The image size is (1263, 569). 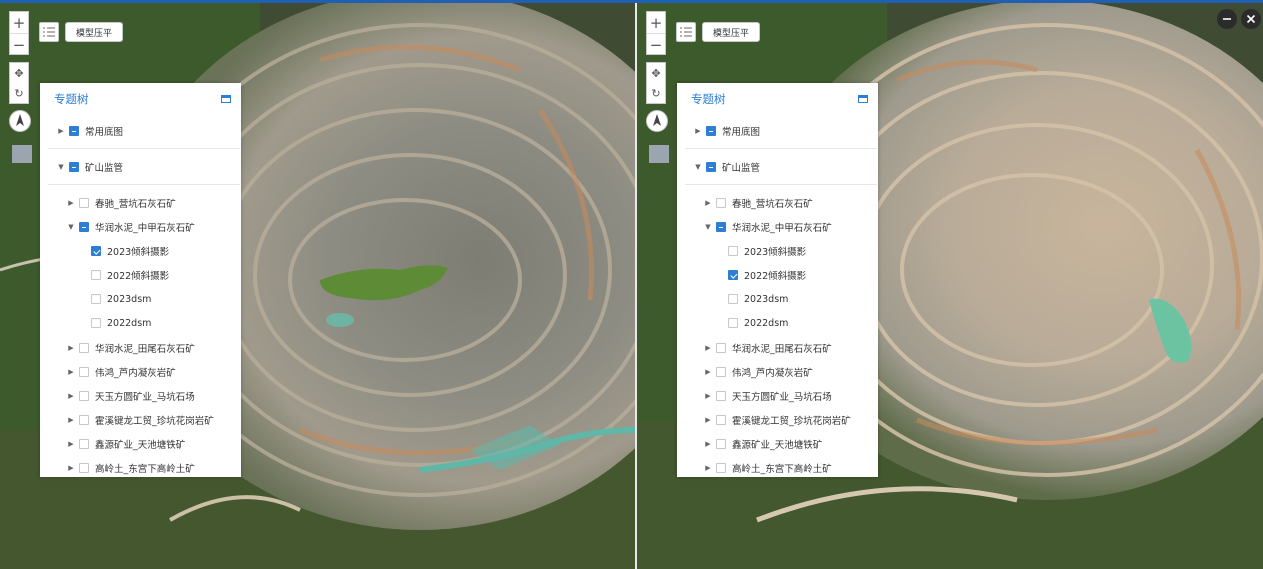 What do you see at coordinates (71, 99) in the screenshot?
I see `panel-title: 专题树` at bounding box center [71, 99].